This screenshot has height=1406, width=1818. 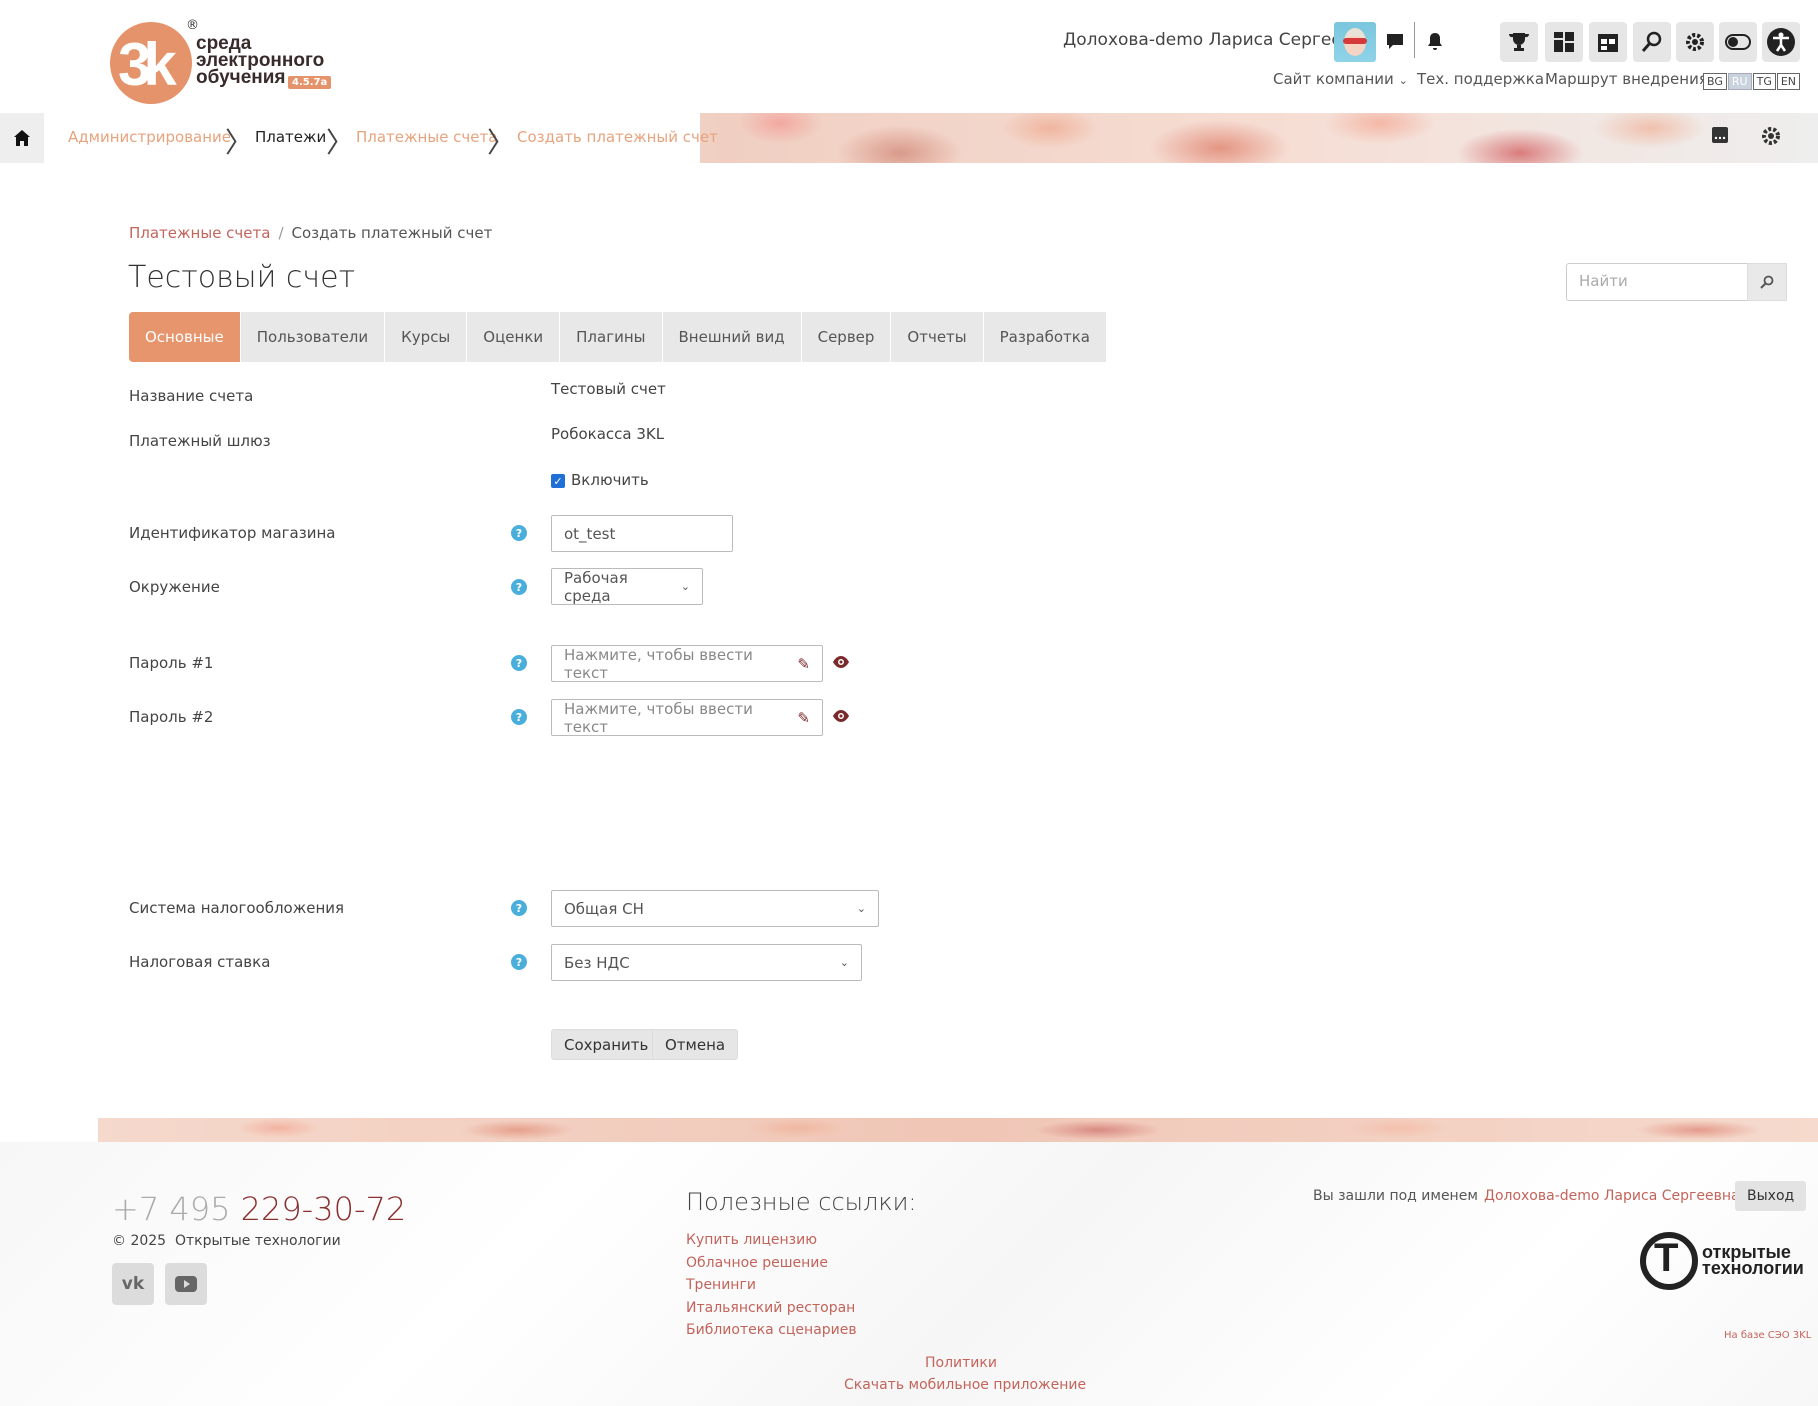 I want to click on crumb-admin: Администрирование, so click(x=149, y=137).